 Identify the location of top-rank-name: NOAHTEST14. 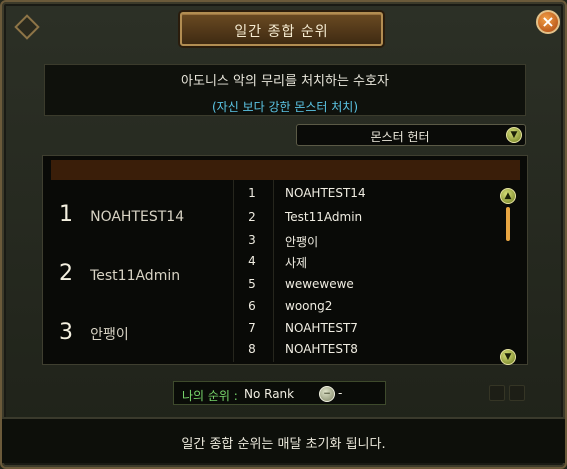
(137, 217).